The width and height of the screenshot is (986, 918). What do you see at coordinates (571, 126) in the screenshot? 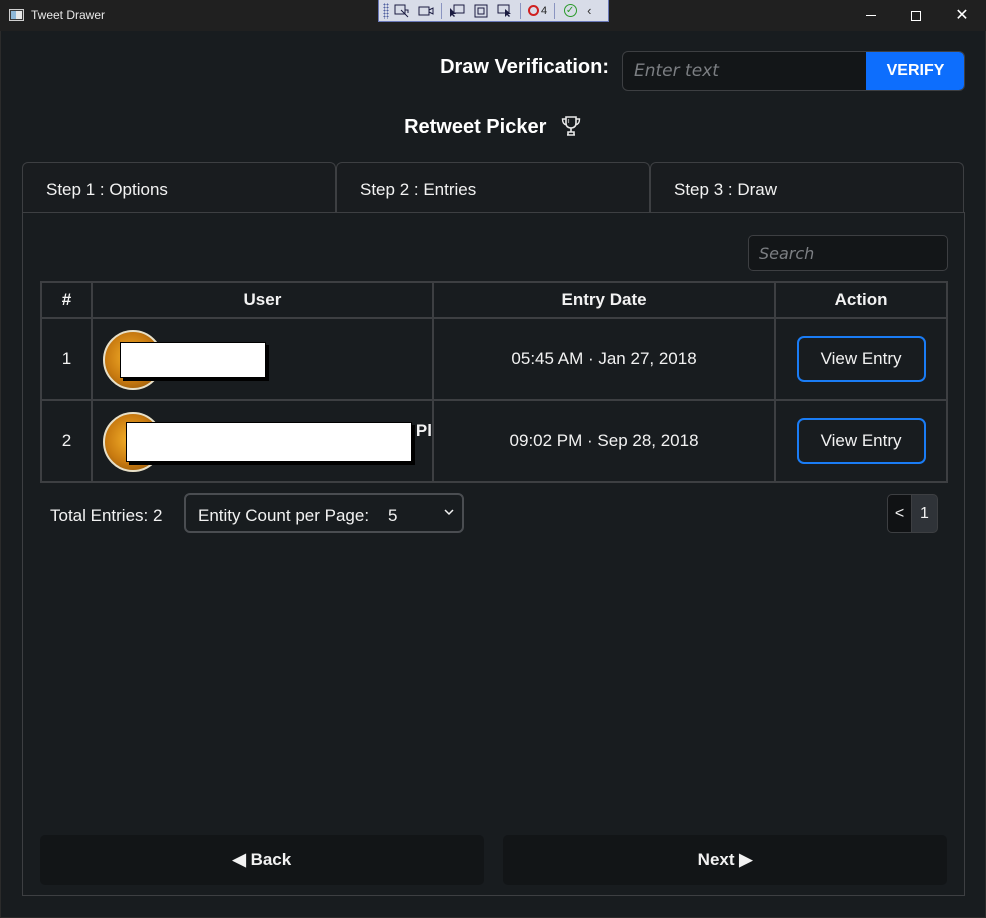
I see `trophy-icon` at bounding box center [571, 126].